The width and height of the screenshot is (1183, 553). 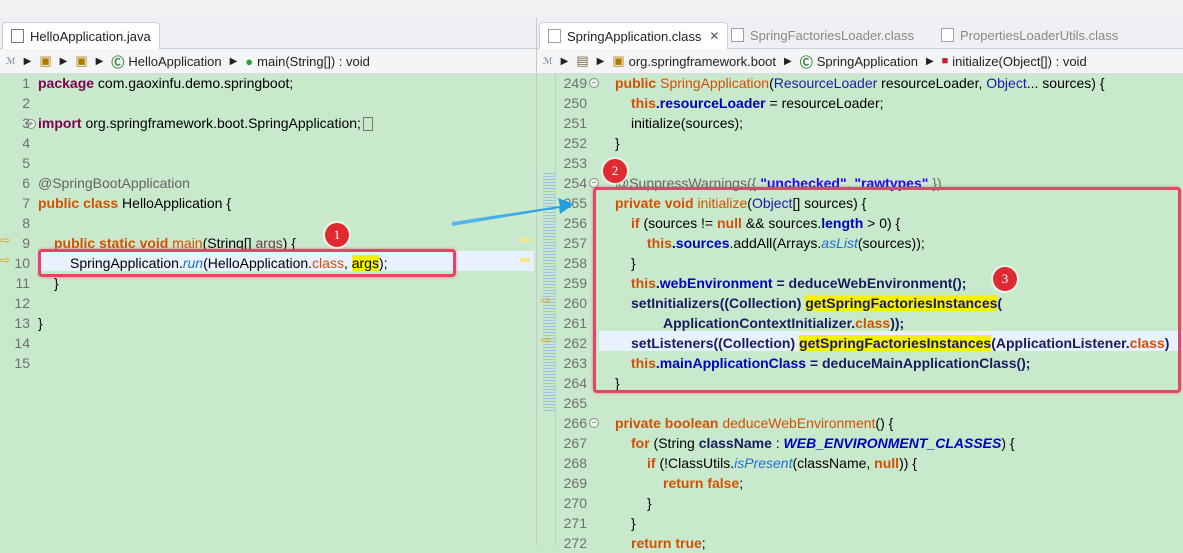 What do you see at coordinates (575, 543) in the screenshot?
I see `line-number: 272` at bounding box center [575, 543].